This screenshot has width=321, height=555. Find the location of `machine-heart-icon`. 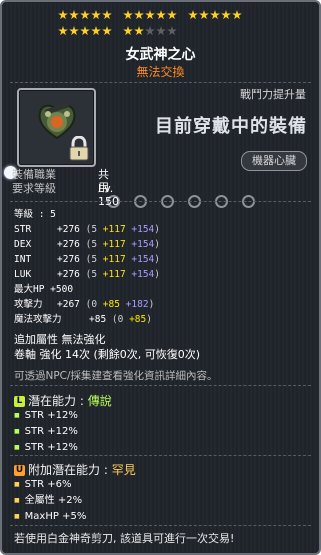

machine-heart-icon is located at coordinates (57, 121).